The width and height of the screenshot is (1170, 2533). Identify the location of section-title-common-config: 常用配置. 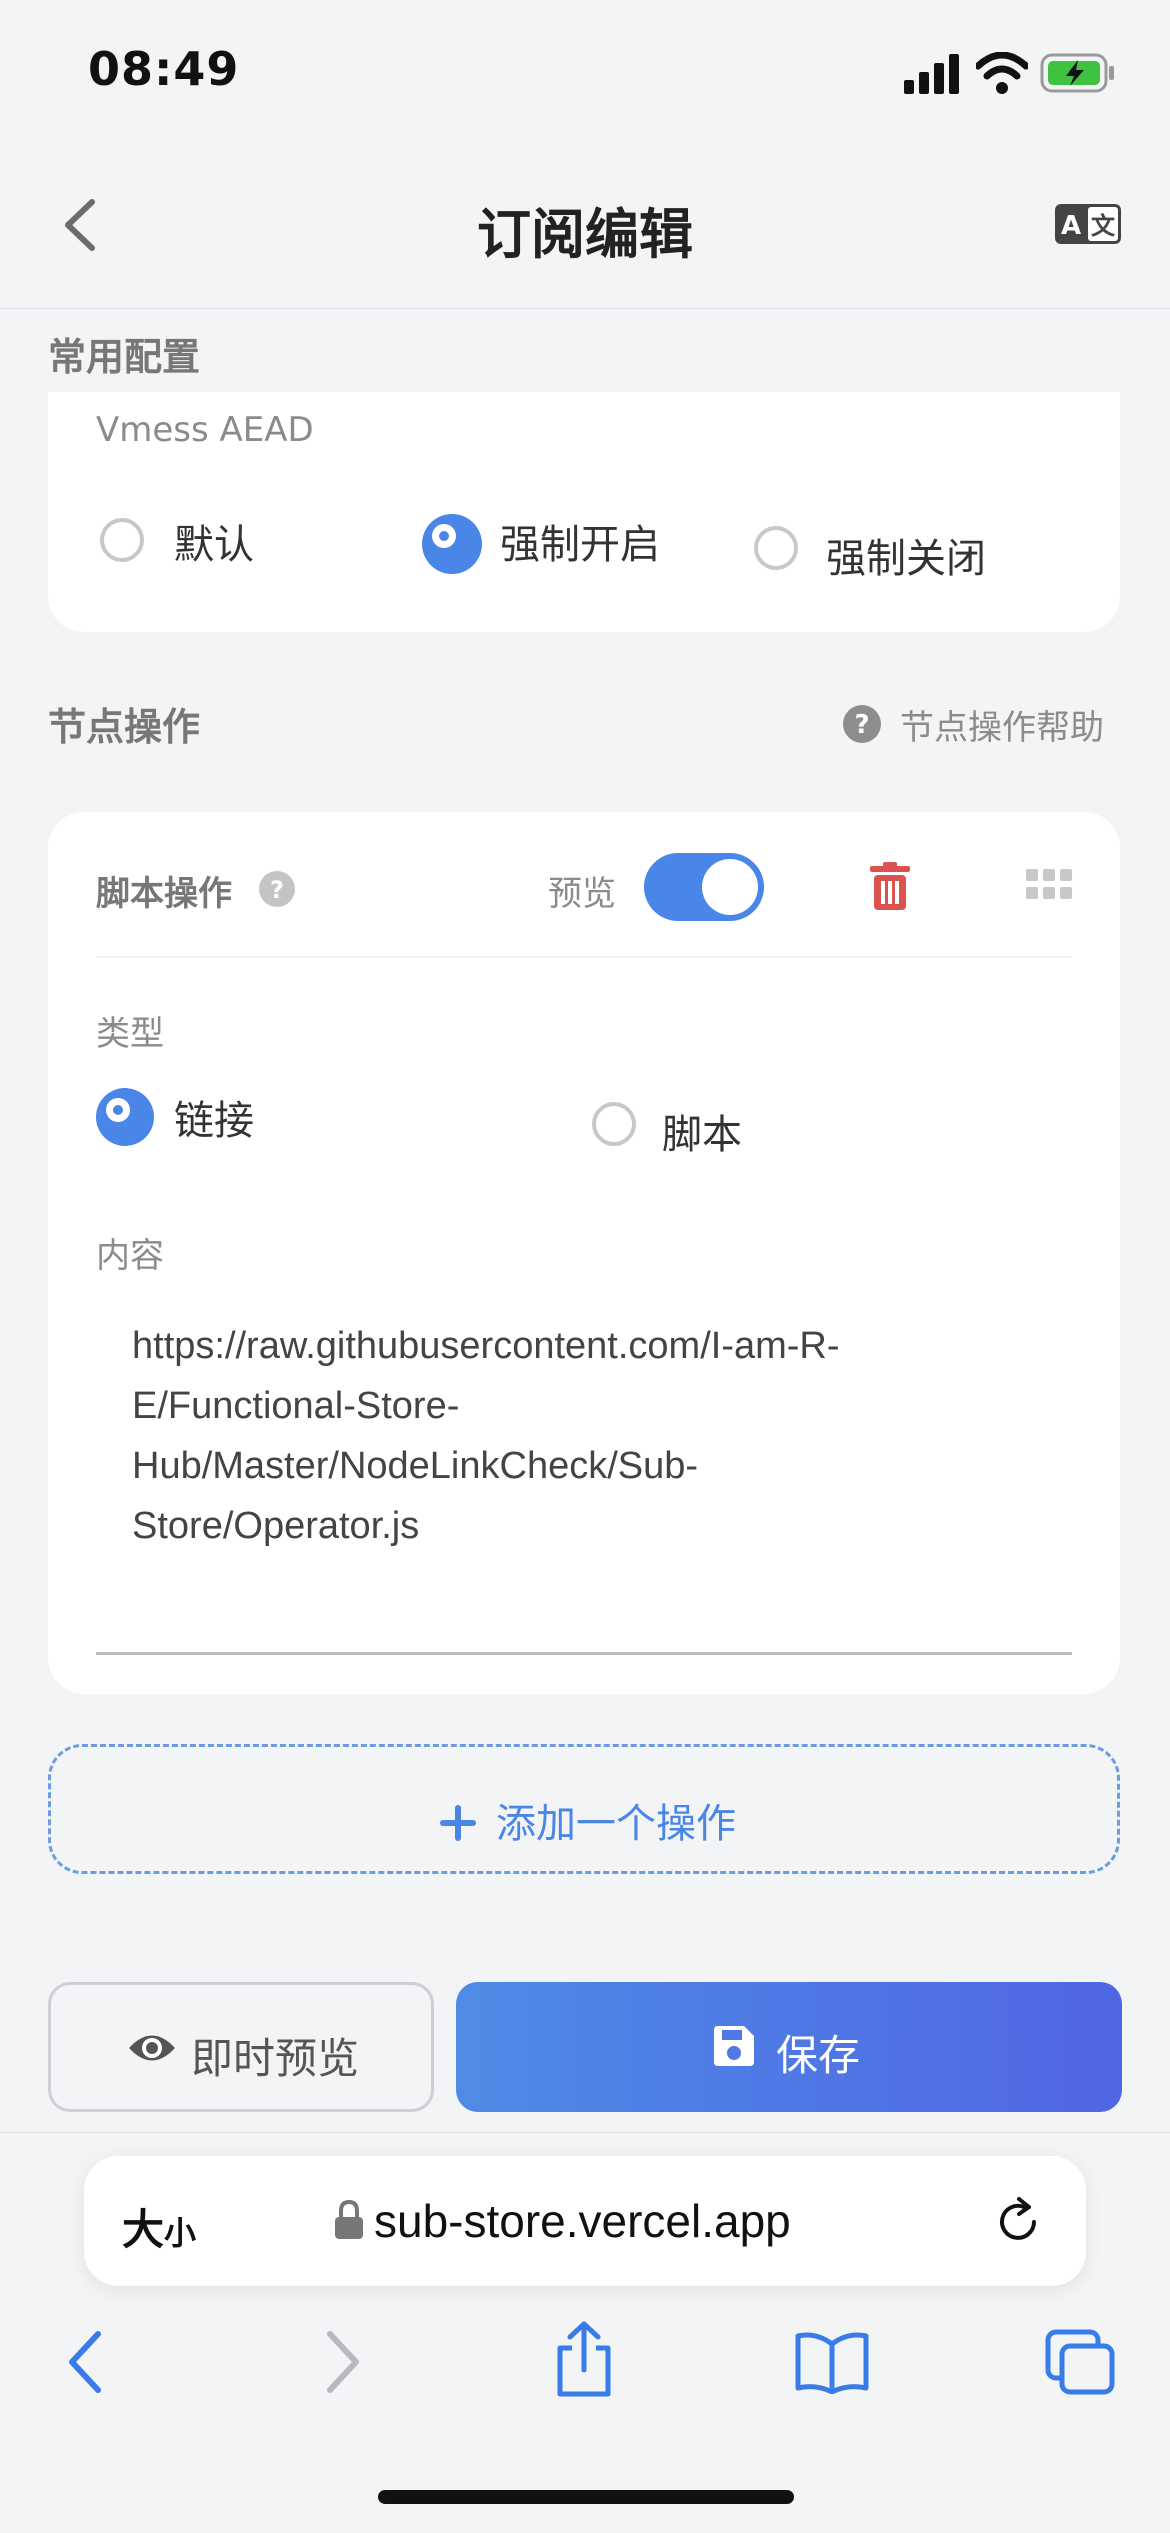
(124, 357).